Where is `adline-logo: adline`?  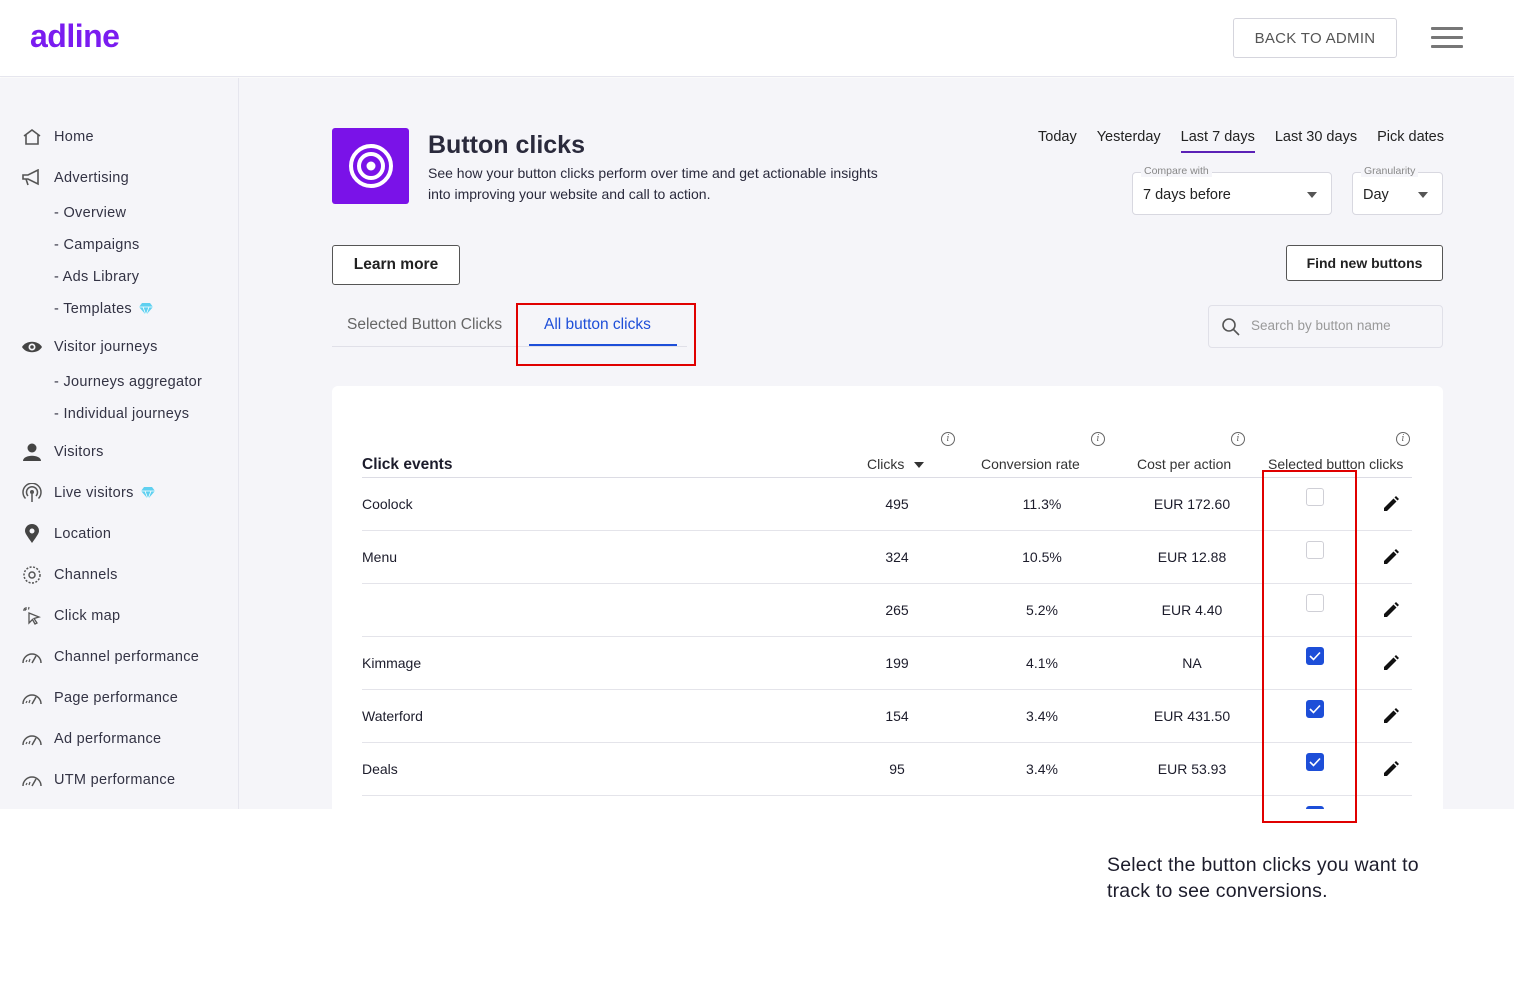 adline-logo: adline is located at coordinates (75, 36).